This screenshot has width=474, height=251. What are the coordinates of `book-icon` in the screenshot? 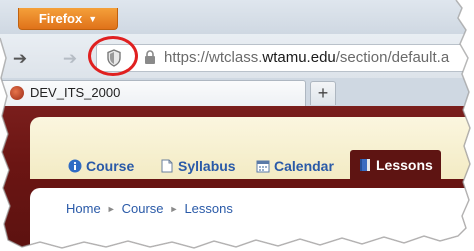 It's located at (365, 165).